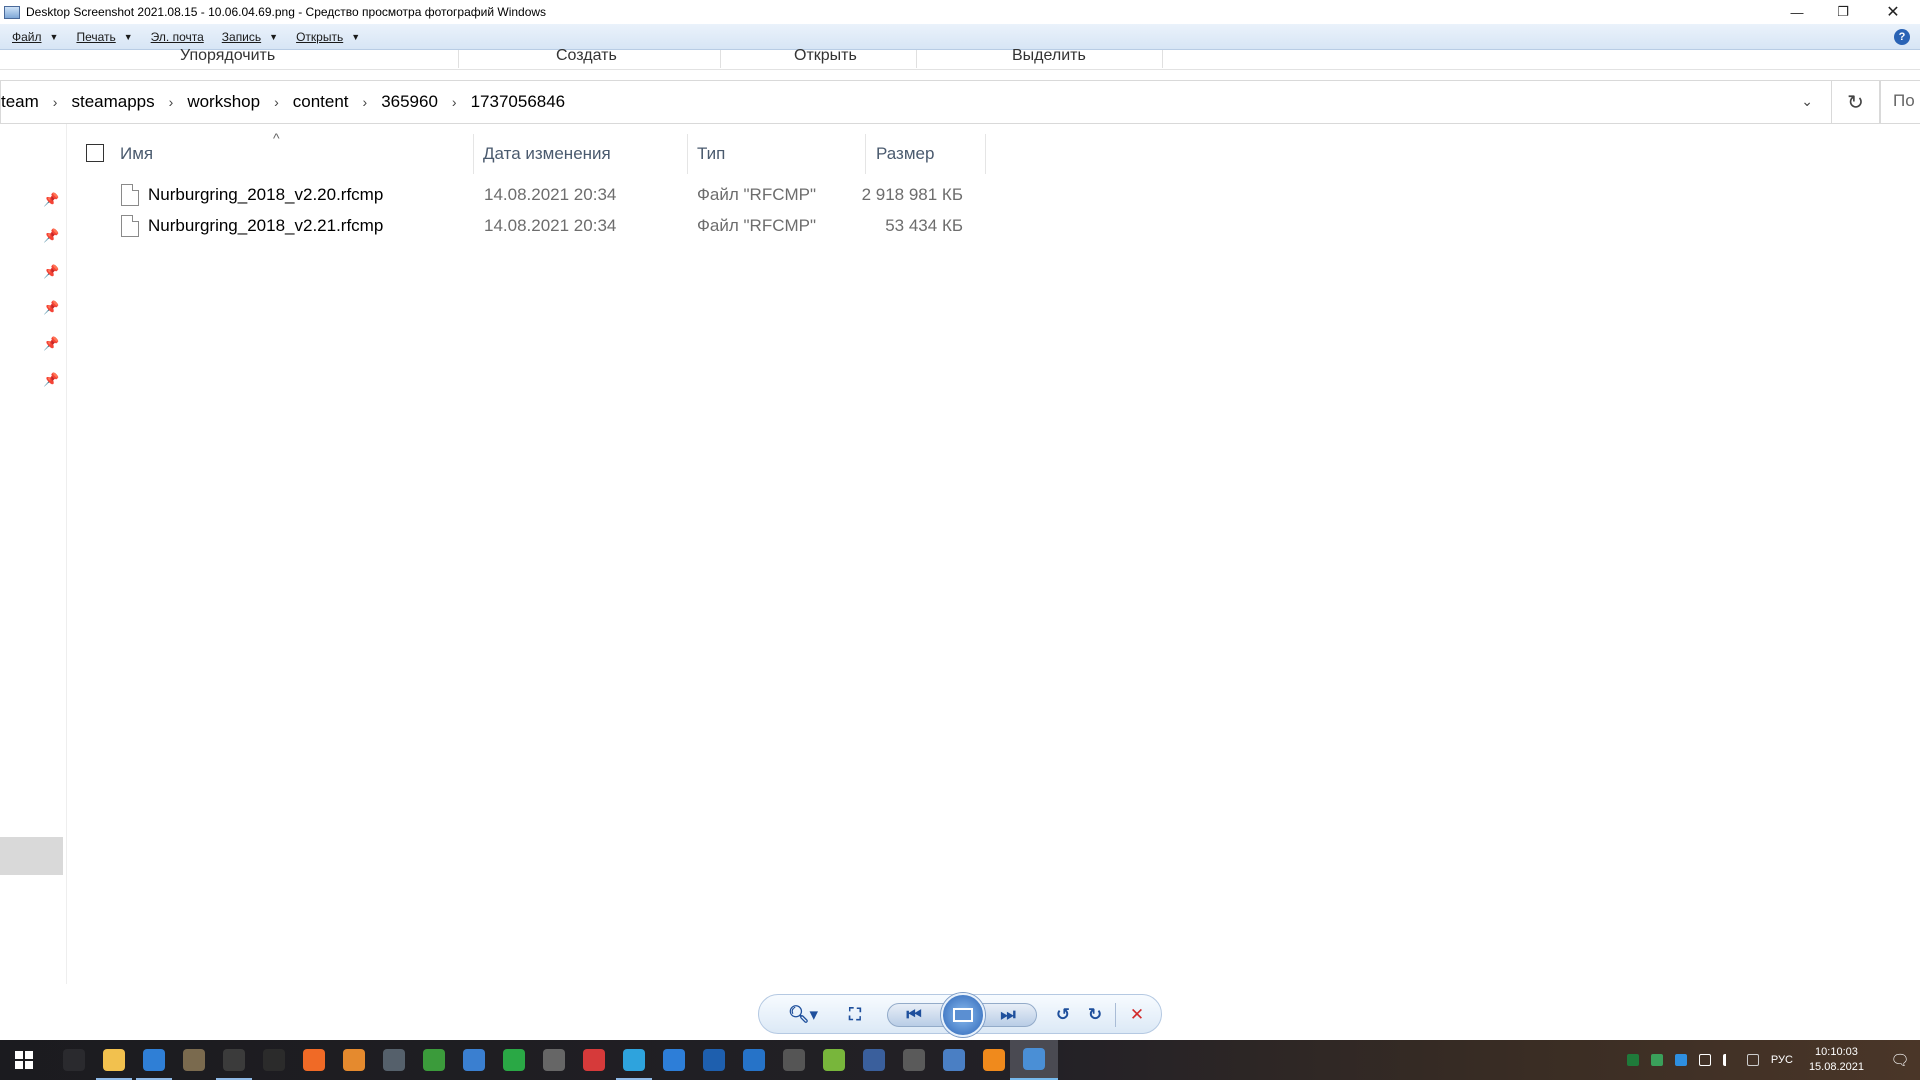 The width and height of the screenshot is (1920, 1080). What do you see at coordinates (912, 194) in the screenshot?
I see `file-size: 2 918 981 КБ` at bounding box center [912, 194].